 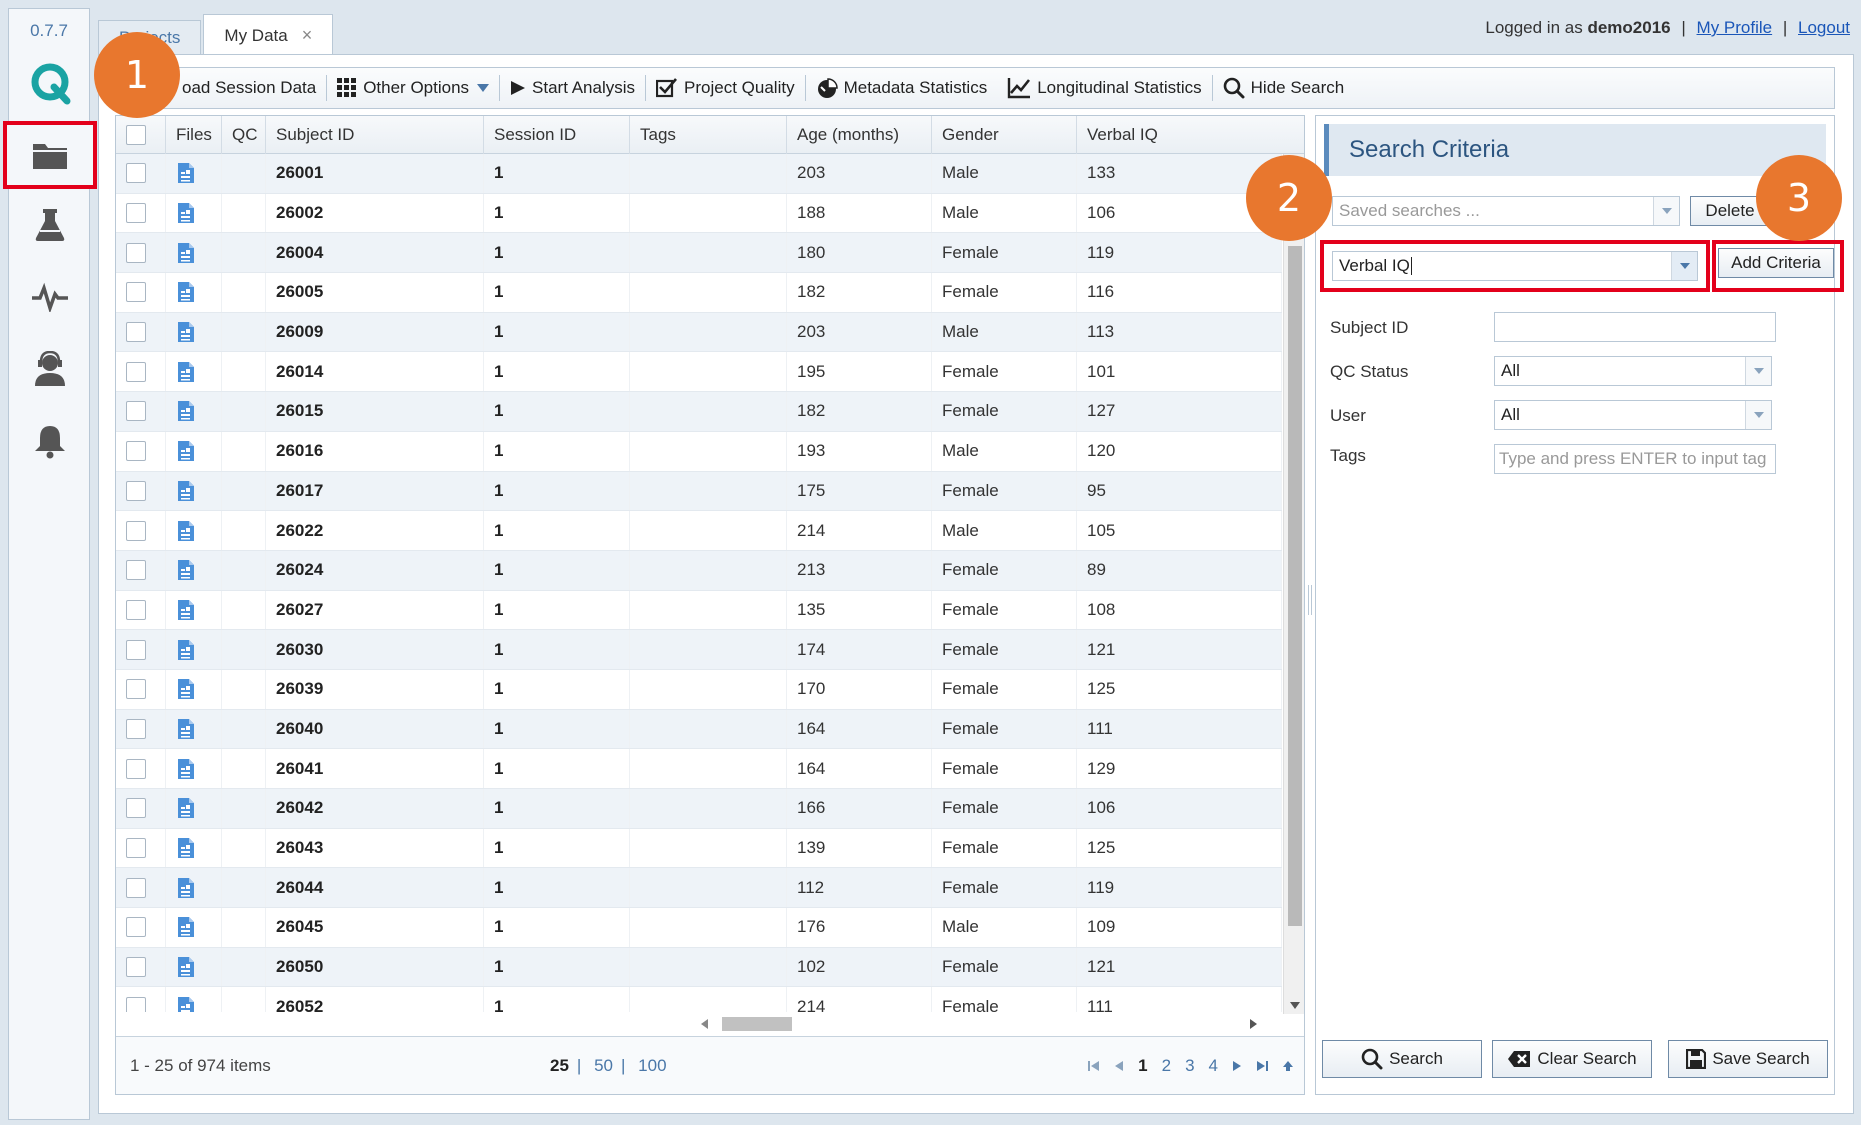 I want to click on table-row: 26044 1 112 Female 119, so click(x=699, y=888).